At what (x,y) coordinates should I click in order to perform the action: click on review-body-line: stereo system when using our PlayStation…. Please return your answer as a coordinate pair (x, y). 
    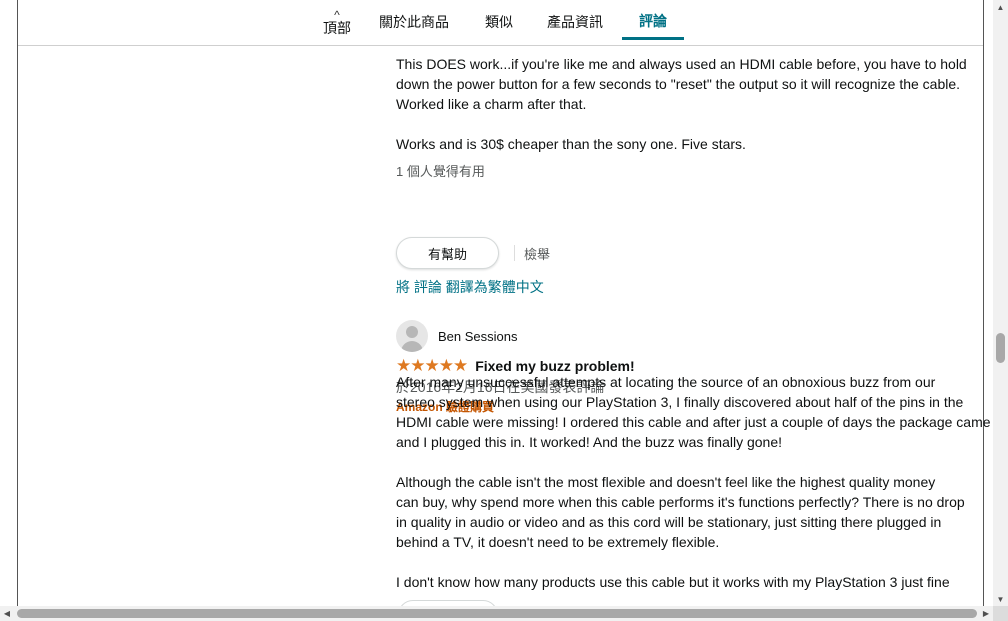
    Looking at the image, I should click on (680, 402).